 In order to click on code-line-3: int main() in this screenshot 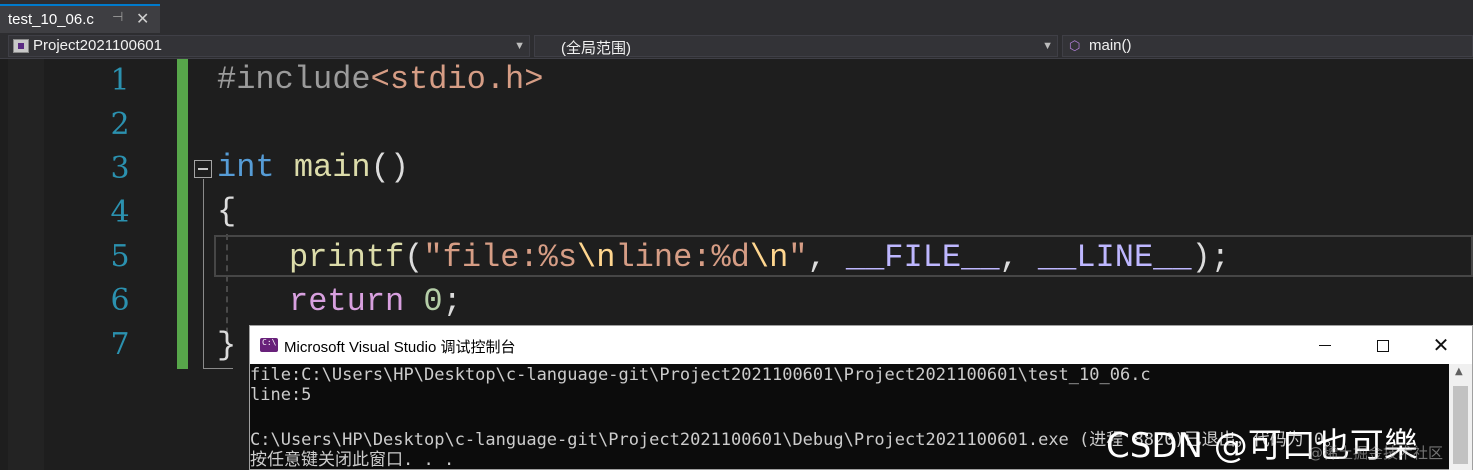, I will do `click(313, 167)`.